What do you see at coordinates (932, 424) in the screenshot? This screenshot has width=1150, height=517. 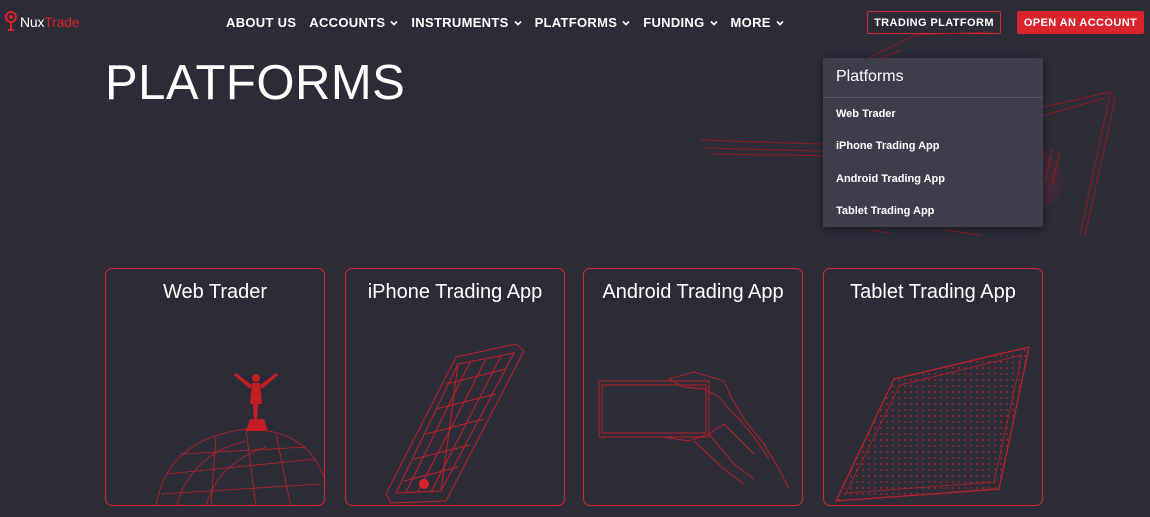 I see `tablet-icon` at bounding box center [932, 424].